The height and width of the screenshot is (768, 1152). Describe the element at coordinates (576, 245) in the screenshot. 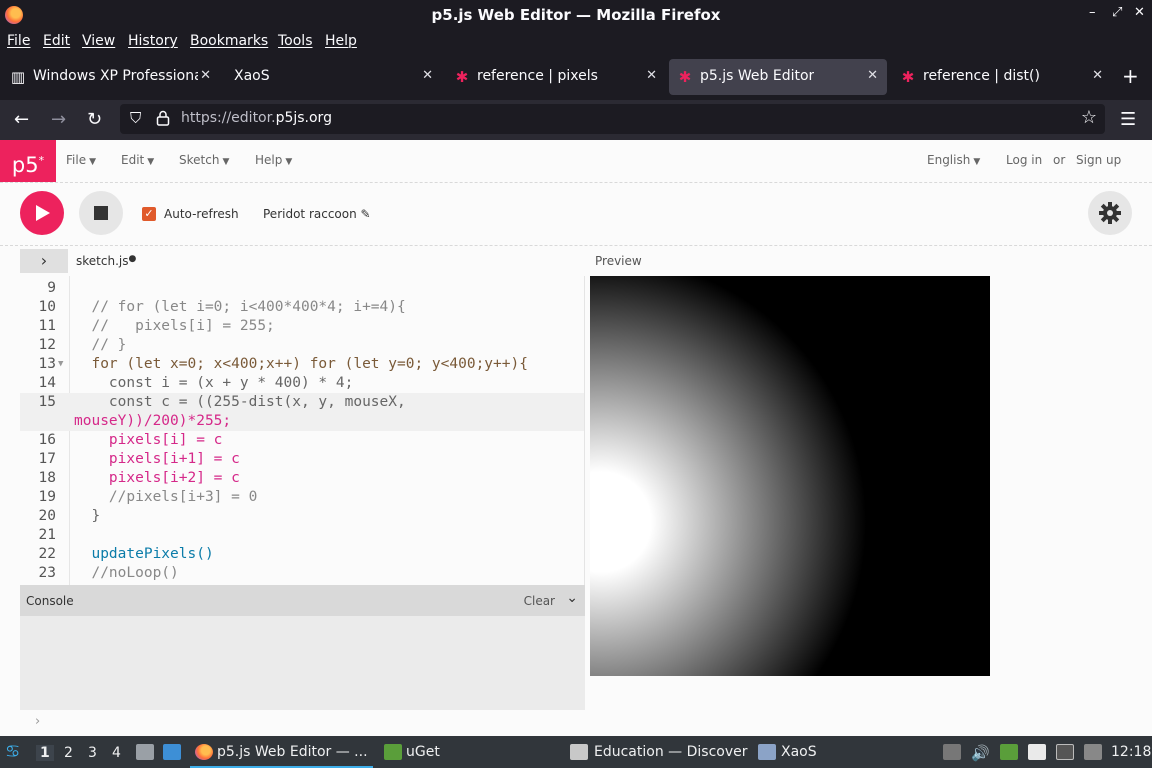

I see `divider` at that location.